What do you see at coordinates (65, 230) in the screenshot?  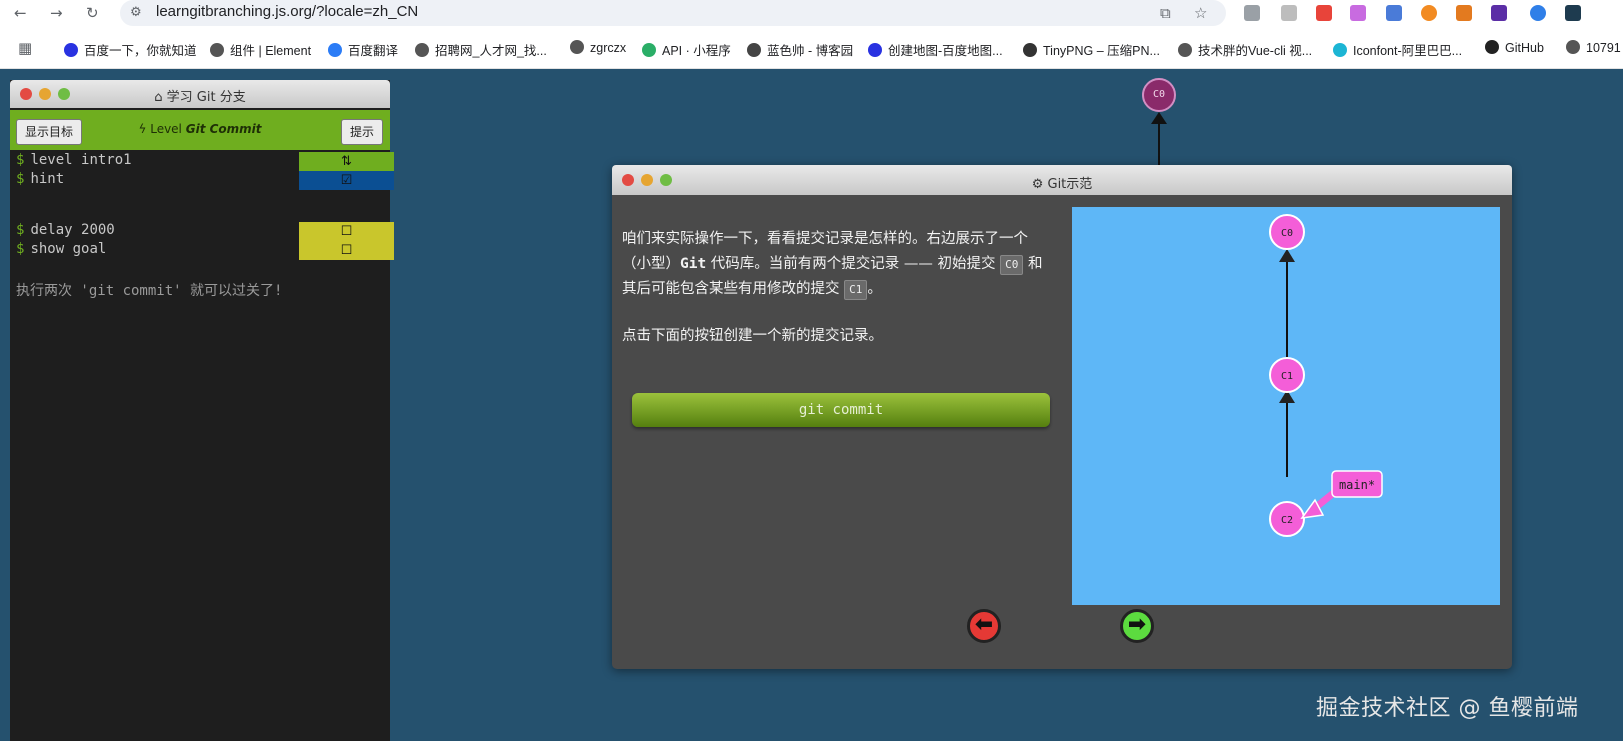 I see `command-line: $ delay 2000` at bounding box center [65, 230].